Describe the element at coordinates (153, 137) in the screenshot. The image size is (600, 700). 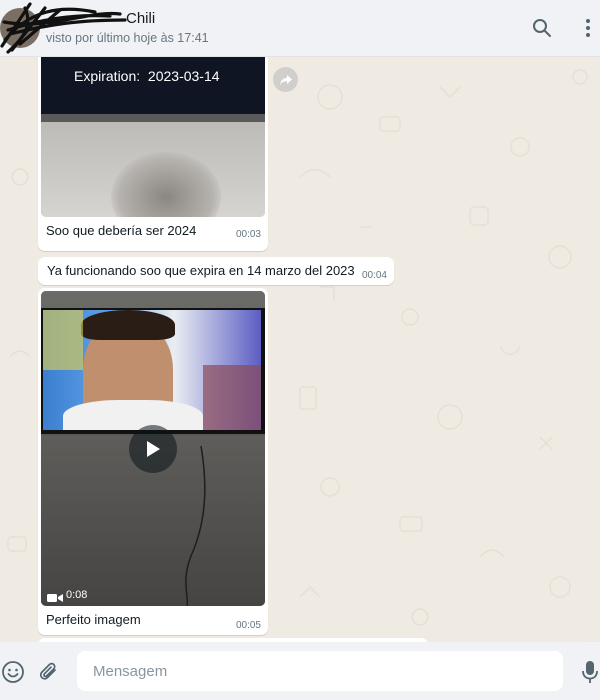
I see `image-thumbnail: Expiration: 2023-03-14` at that location.